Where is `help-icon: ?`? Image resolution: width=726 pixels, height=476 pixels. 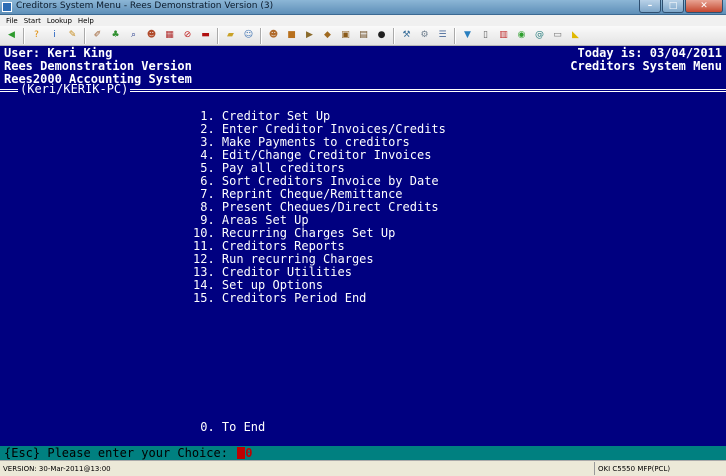 help-icon: ? is located at coordinates (36, 35).